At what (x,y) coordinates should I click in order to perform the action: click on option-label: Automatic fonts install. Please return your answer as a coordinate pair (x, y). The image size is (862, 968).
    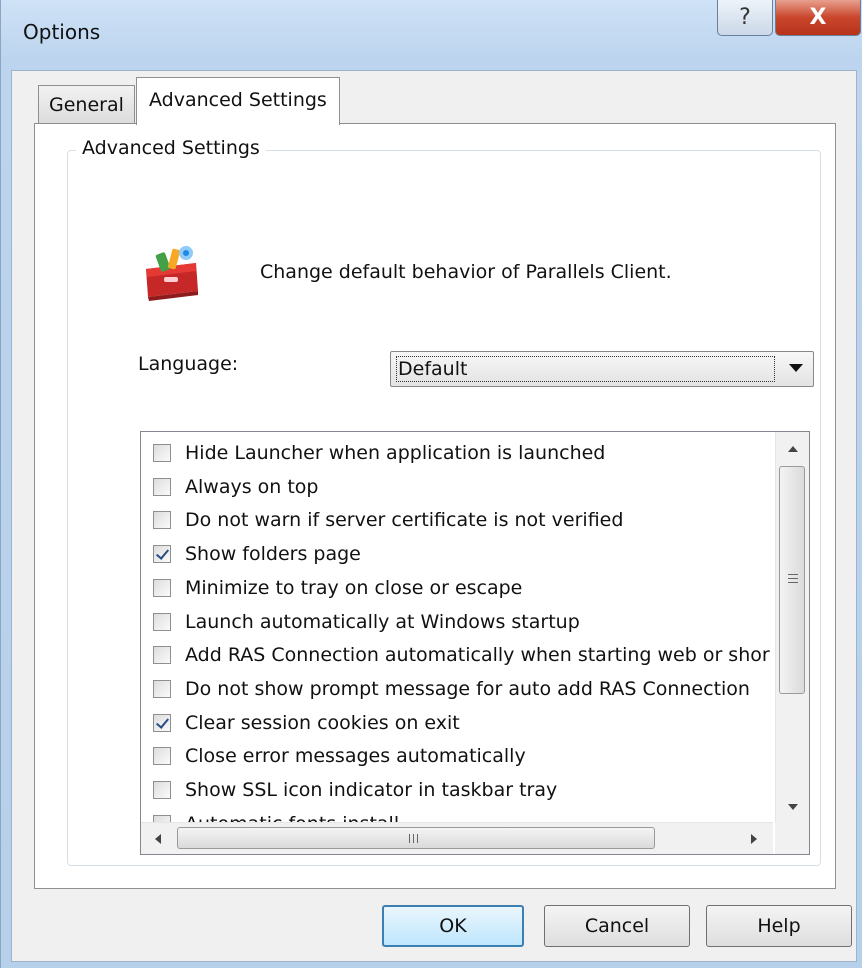
    Looking at the image, I should click on (292, 817).